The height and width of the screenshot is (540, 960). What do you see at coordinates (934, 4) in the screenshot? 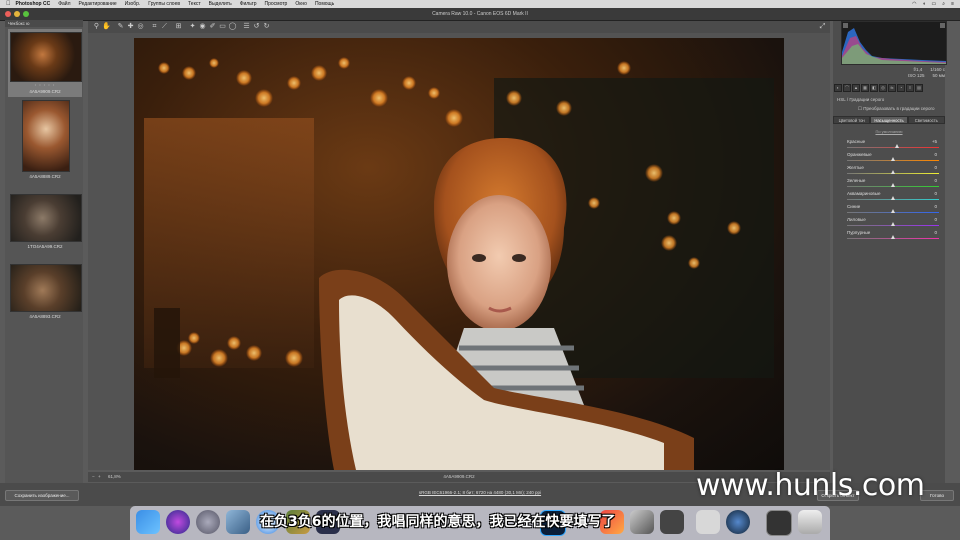
I see `battery-icon: ▭` at bounding box center [934, 4].